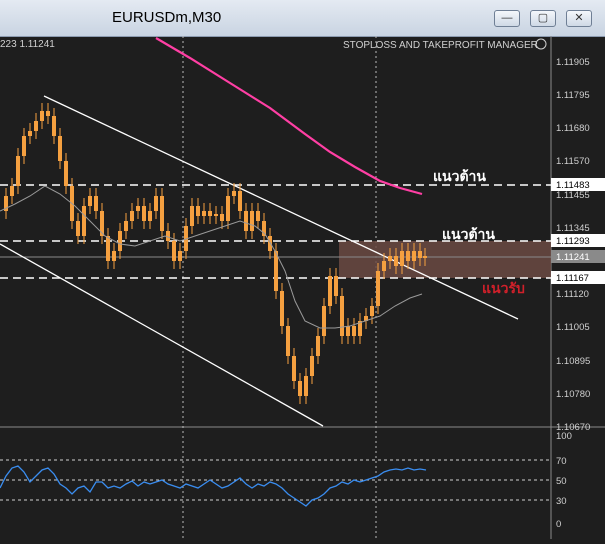 The width and height of the screenshot is (605, 544). Describe the element at coordinates (561, 501) in the screenshot. I see `osc-axis-30: 30` at that location.